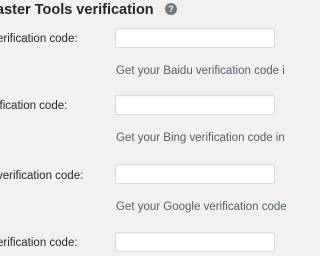 This screenshot has width=320, height=256. What do you see at coordinates (42, 176) in the screenshot?
I see `google-verification-label: verification code:` at bounding box center [42, 176].